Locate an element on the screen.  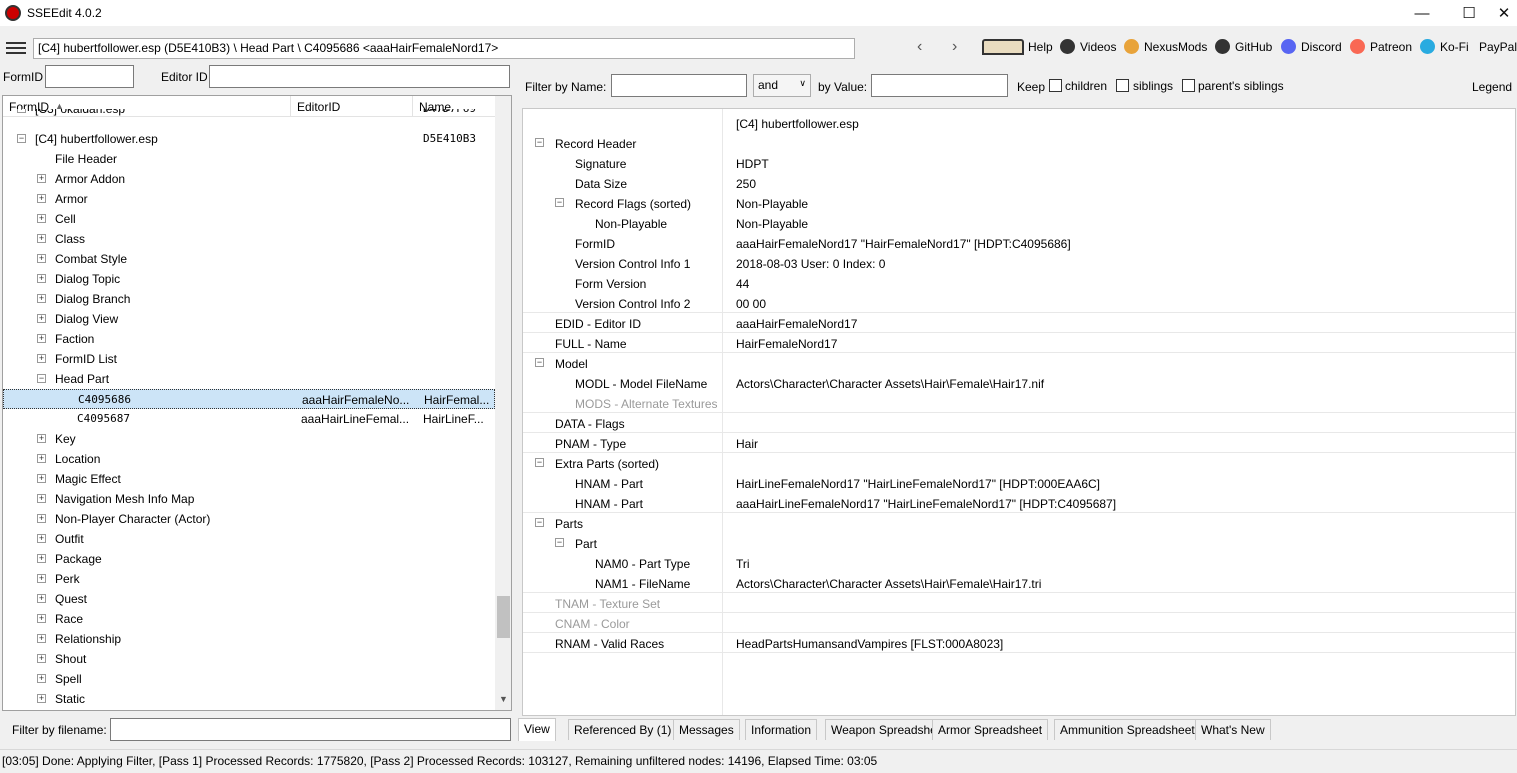
tree-row: File Header is located at coordinates (249, 159).